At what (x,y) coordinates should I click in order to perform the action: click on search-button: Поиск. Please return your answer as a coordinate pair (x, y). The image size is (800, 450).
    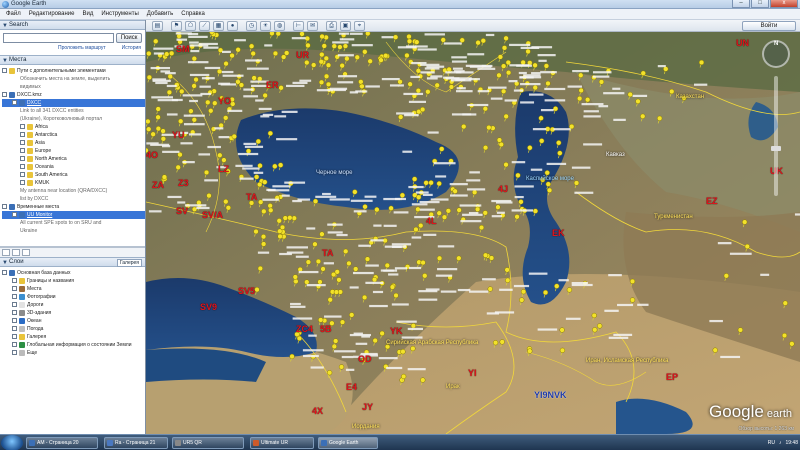
    Looking at the image, I should click on (129, 38).